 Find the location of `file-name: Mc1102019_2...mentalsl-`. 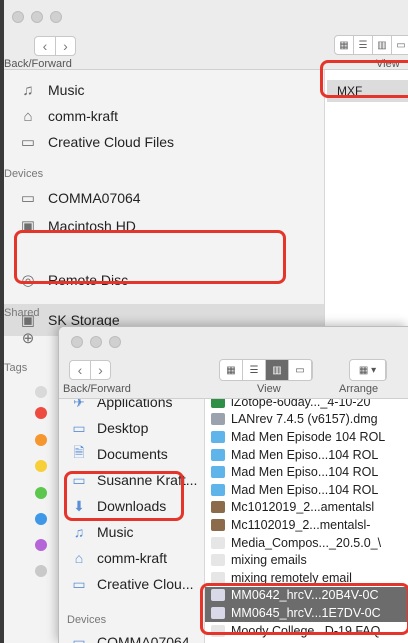

file-name: Mc1102019_2...mentalsl- is located at coordinates (301, 524).